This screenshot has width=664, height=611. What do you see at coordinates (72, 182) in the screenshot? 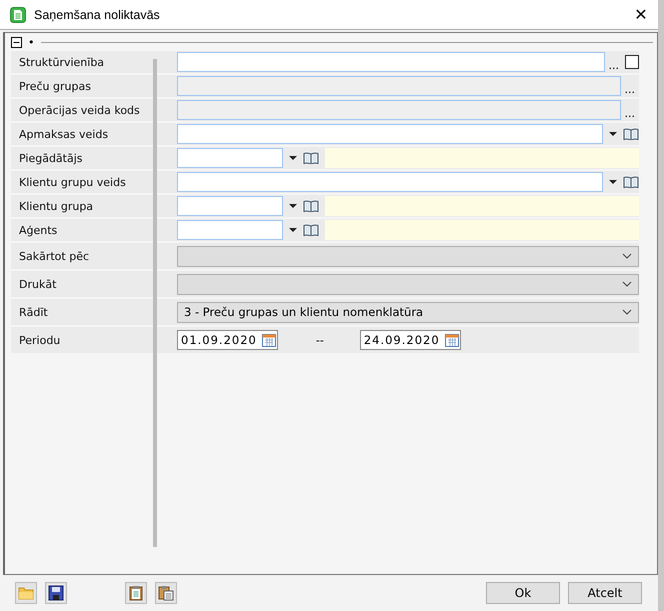
I see `field-label: Klientu grupu veids` at bounding box center [72, 182].